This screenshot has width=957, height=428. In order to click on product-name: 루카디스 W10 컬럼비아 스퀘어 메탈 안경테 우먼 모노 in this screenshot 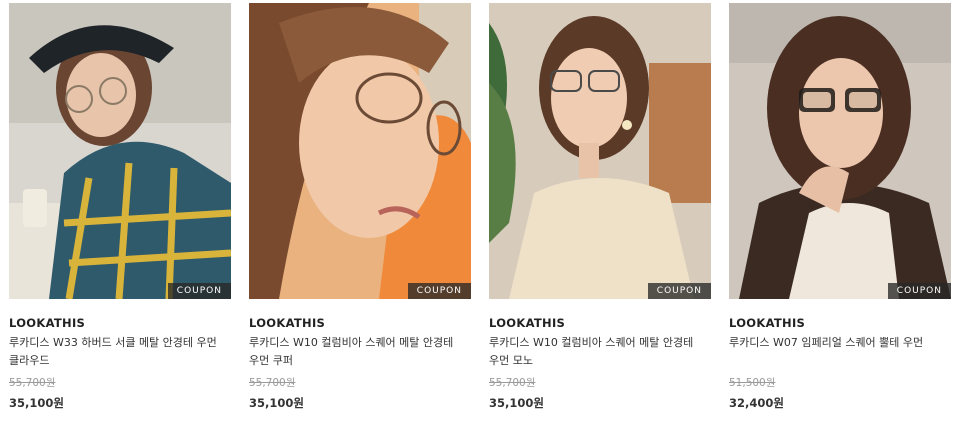, I will do `click(600, 352)`.